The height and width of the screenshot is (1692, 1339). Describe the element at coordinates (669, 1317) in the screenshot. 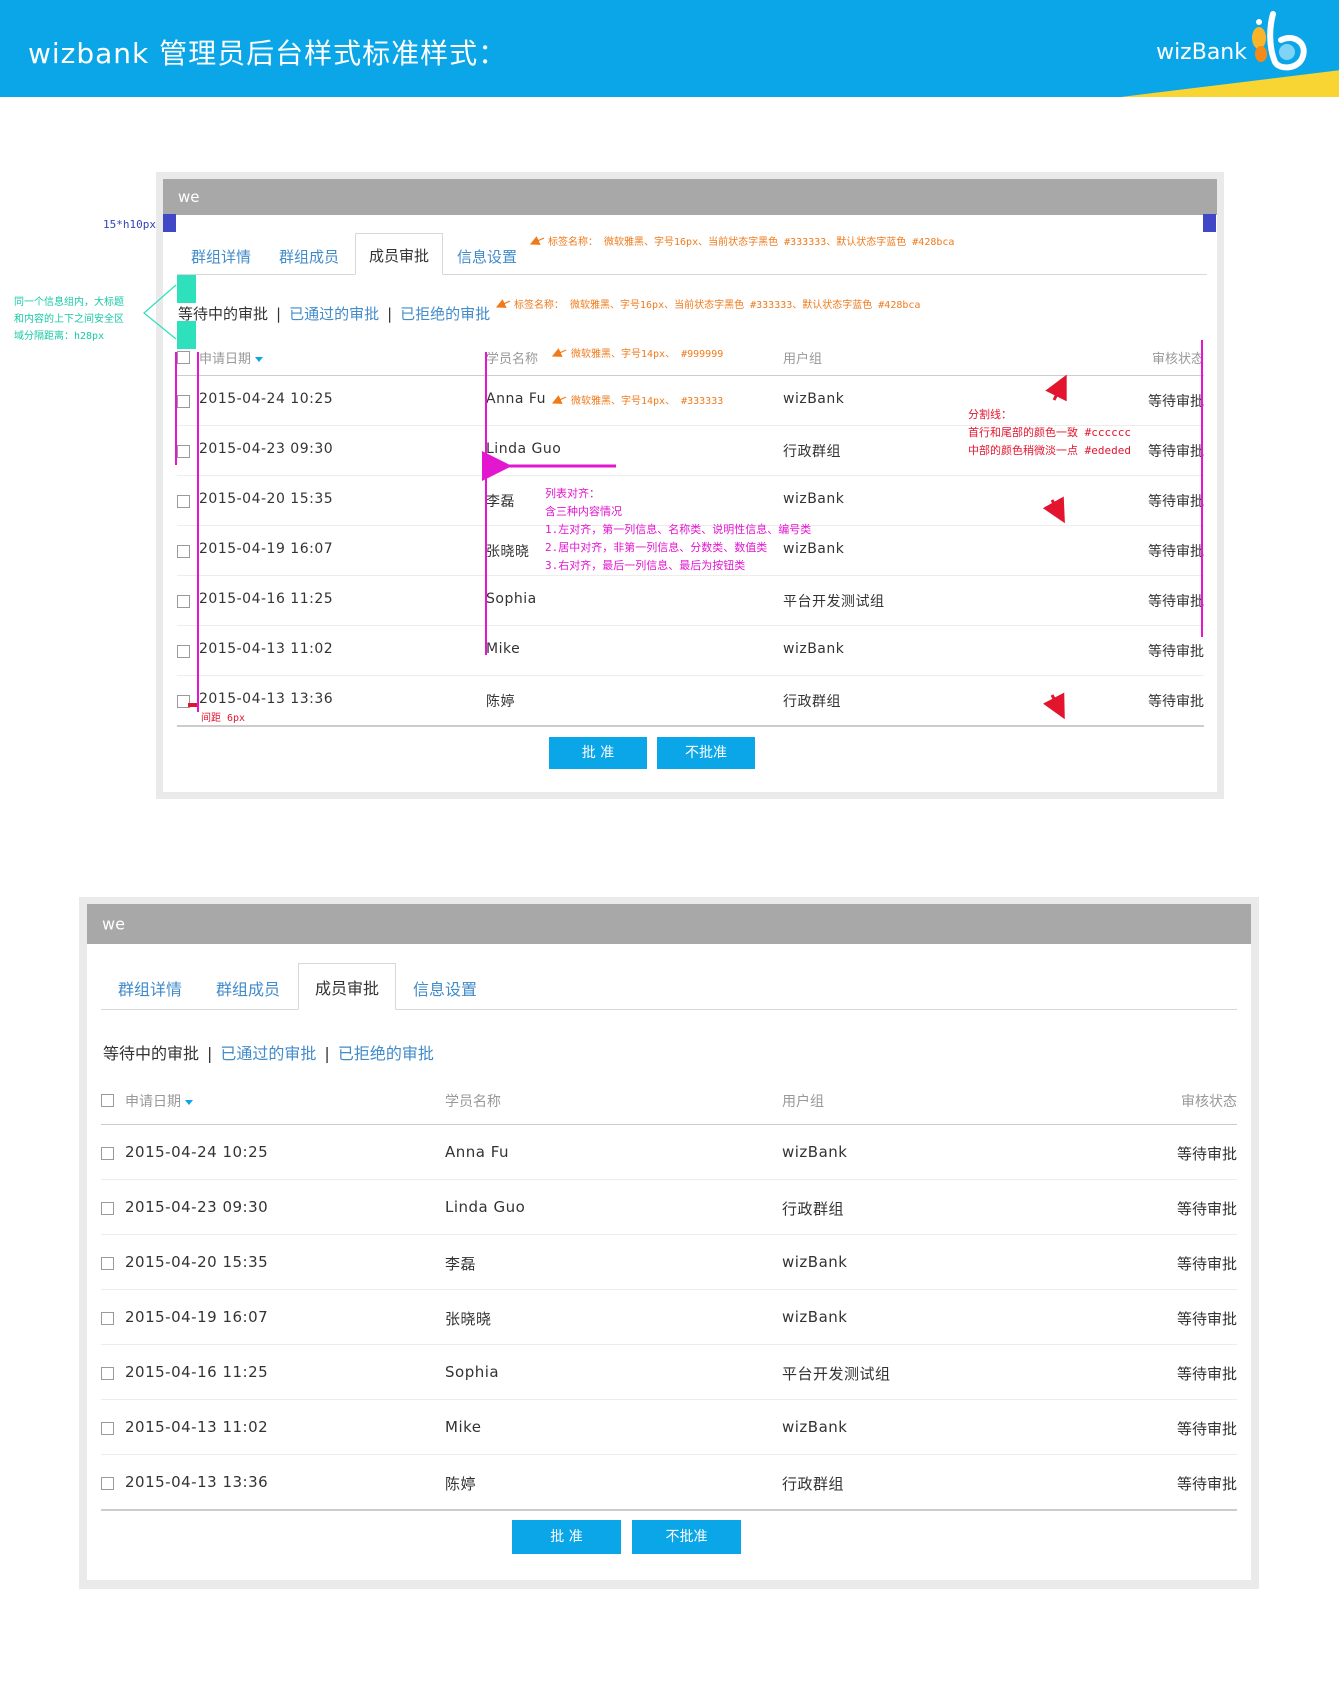

I see `table-row: 2015-04-19 16:07 张晓晓 wizBank 等待审批` at that location.